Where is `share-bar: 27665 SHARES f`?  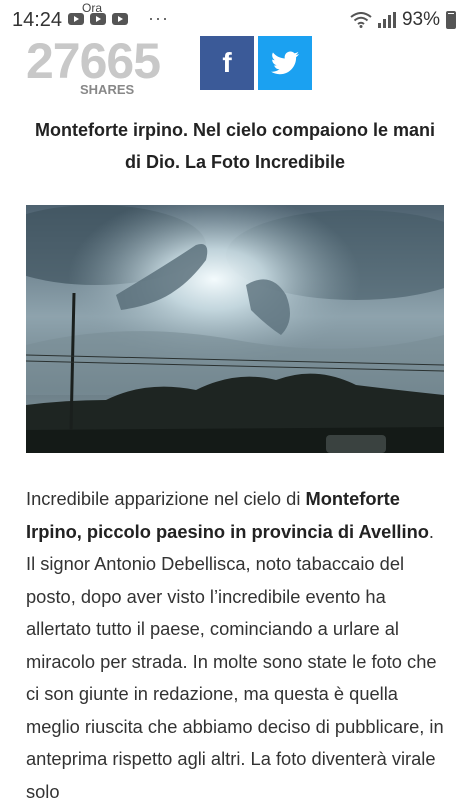
share-bar: 27665 SHARES f is located at coordinates (235, 65).